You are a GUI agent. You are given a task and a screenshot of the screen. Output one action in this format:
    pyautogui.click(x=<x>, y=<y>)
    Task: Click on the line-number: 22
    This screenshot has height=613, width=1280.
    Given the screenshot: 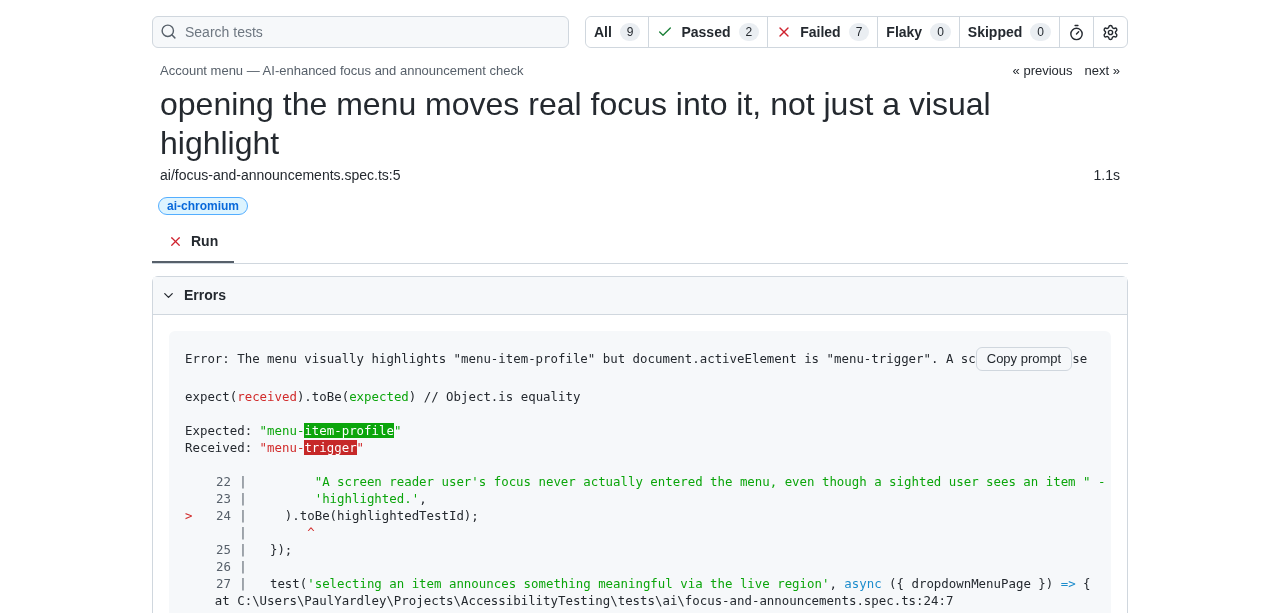 What is the action you would take?
    pyautogui.click(x=223, y=481)
    